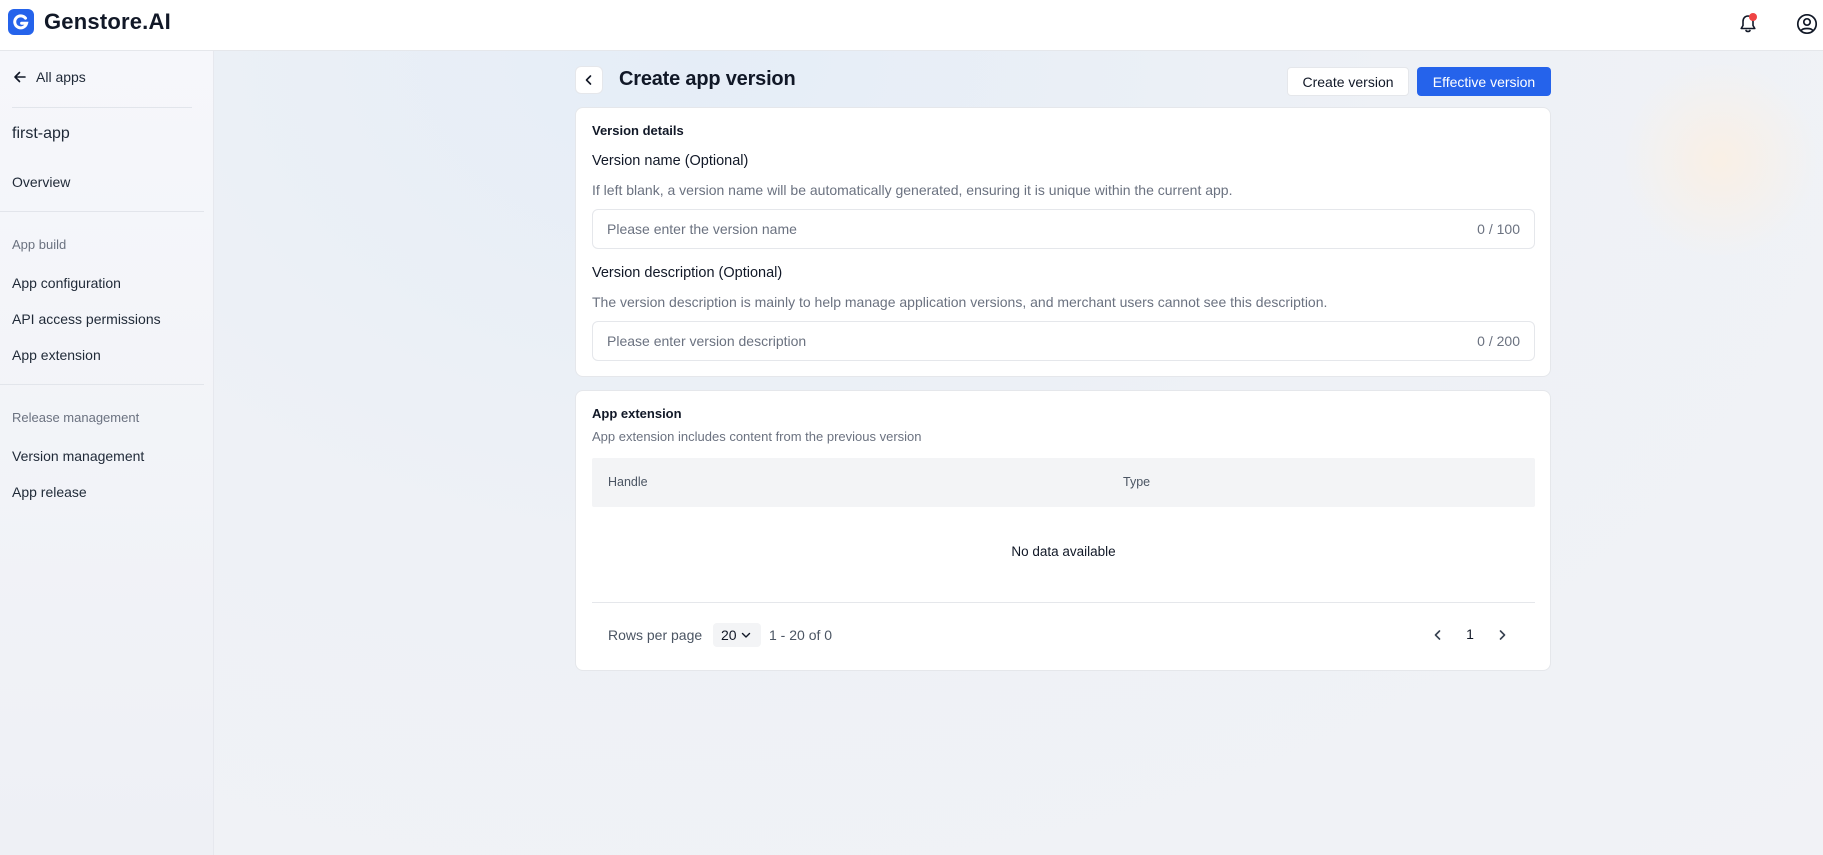 This screenshot has height=855, width=1823. What do you see at coordinates (1063, 482) in the screenshot?
I see `table-header: Handle Type` at bounding box center [1063, 482].